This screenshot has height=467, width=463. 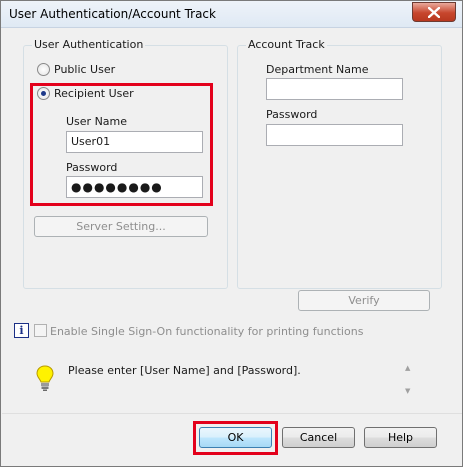 What do you see at coordinates (134, 142) in the screenshot?
I see `user-name-field: User01` at bounding box center [134, 142].